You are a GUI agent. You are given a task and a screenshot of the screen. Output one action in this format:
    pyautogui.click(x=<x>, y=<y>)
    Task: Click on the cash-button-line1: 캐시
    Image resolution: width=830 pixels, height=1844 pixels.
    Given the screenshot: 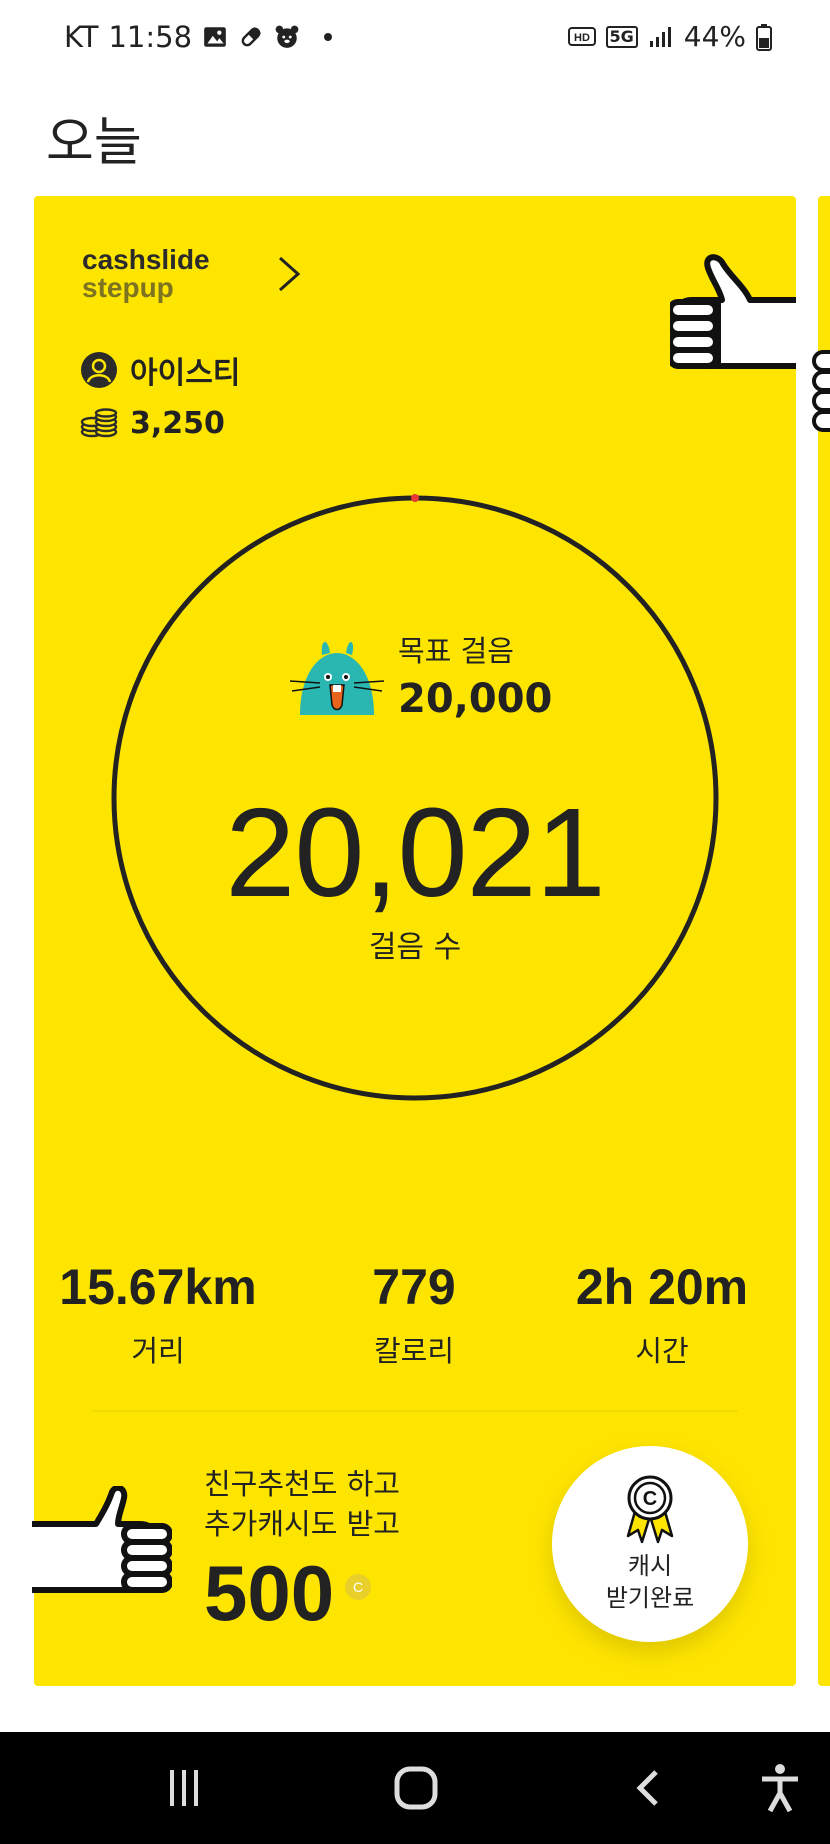 What is the action you would take?
    pyautogui.click(x=650, y=1566)
    